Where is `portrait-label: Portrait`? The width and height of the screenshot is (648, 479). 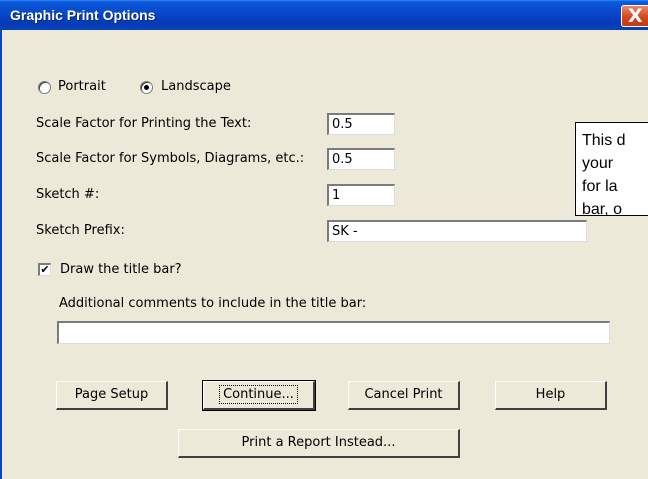
portrait-label: Portrait is located at coordinates (82, 86).